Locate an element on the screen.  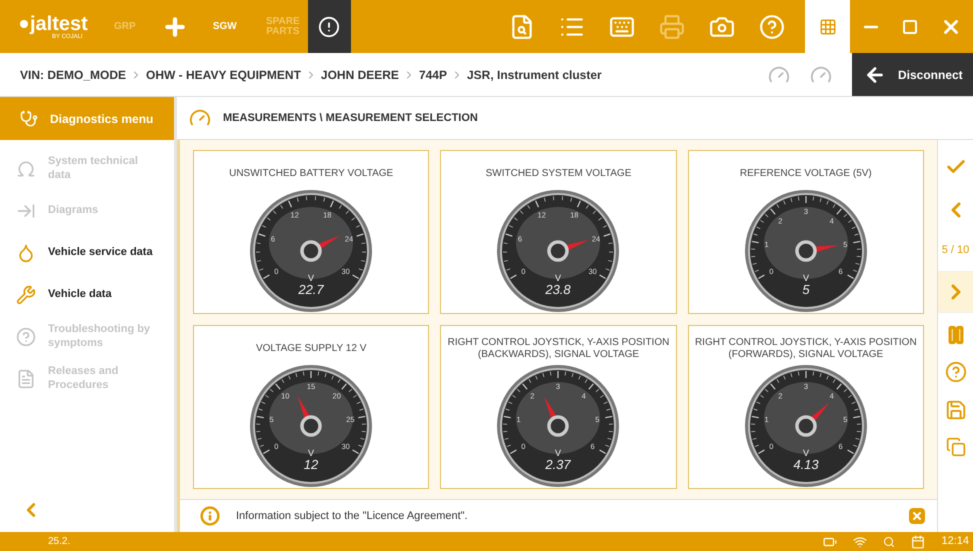
status-time: 12:14 is located at coordinates (955, 542).